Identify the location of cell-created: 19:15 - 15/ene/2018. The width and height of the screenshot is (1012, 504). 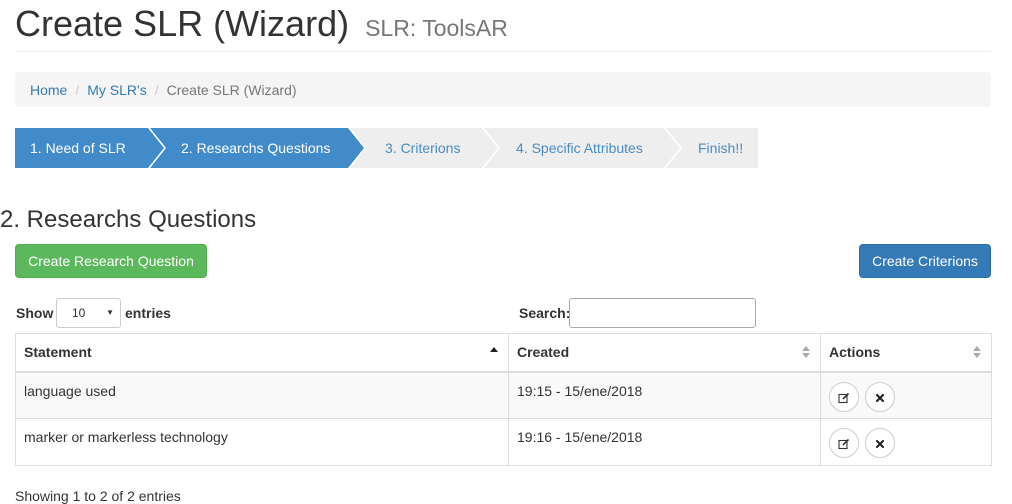
(664, 395).